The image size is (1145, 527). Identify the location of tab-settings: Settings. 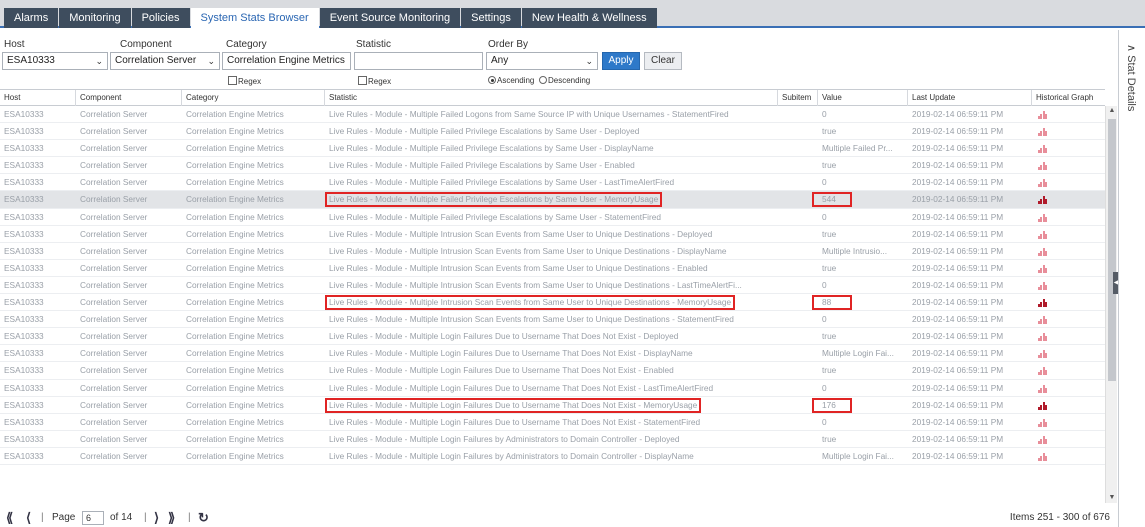
(491, 18).